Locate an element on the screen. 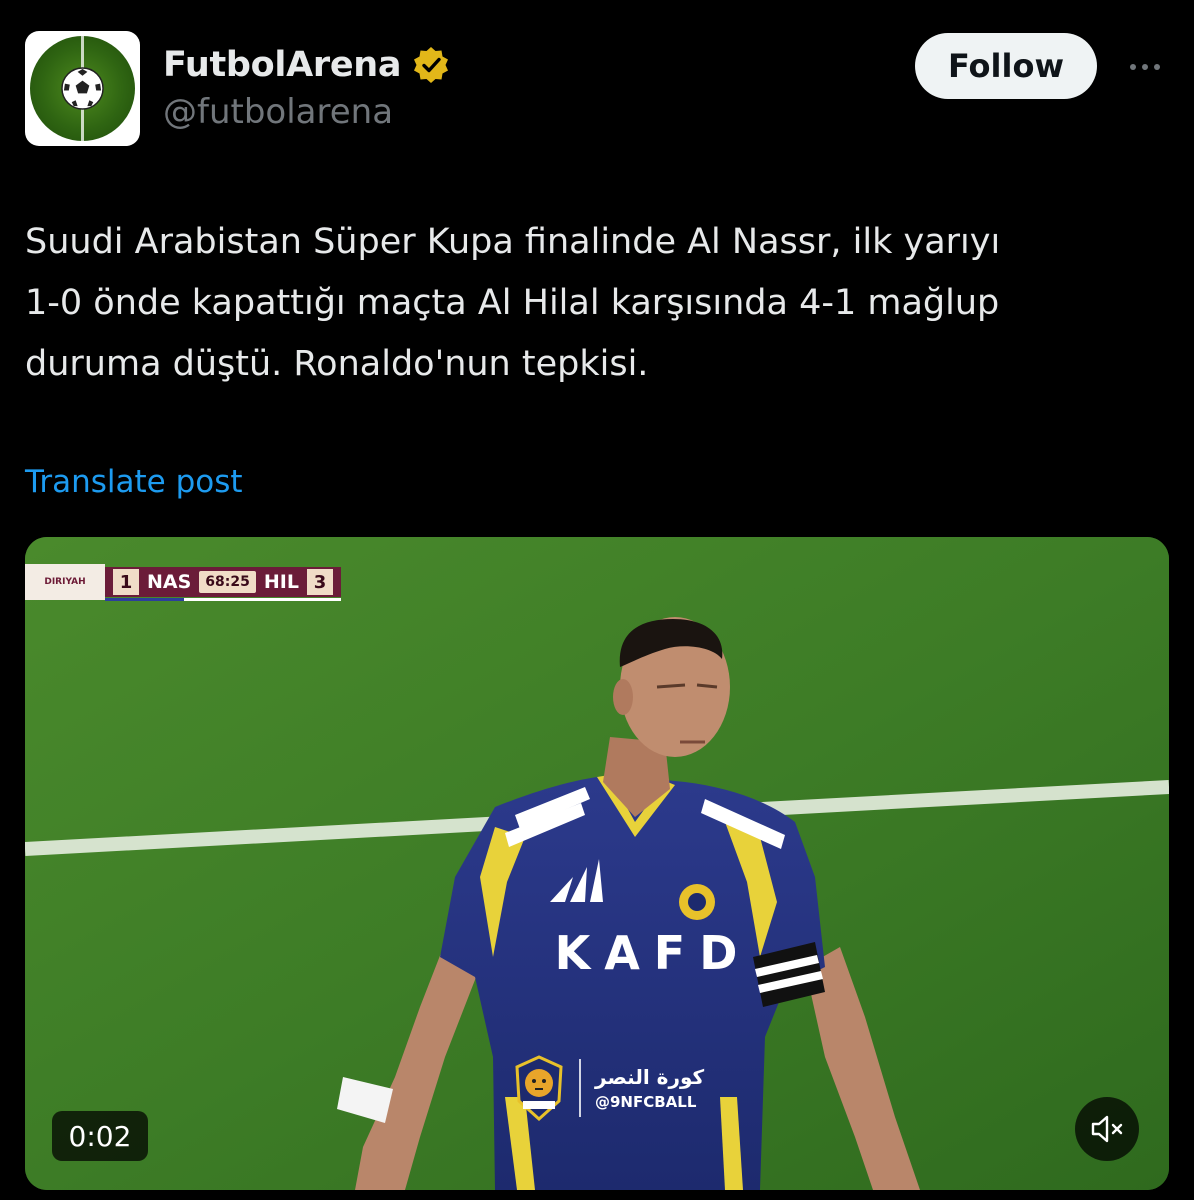  muted-speaker-icon is located at coordinates (1107, 1129).